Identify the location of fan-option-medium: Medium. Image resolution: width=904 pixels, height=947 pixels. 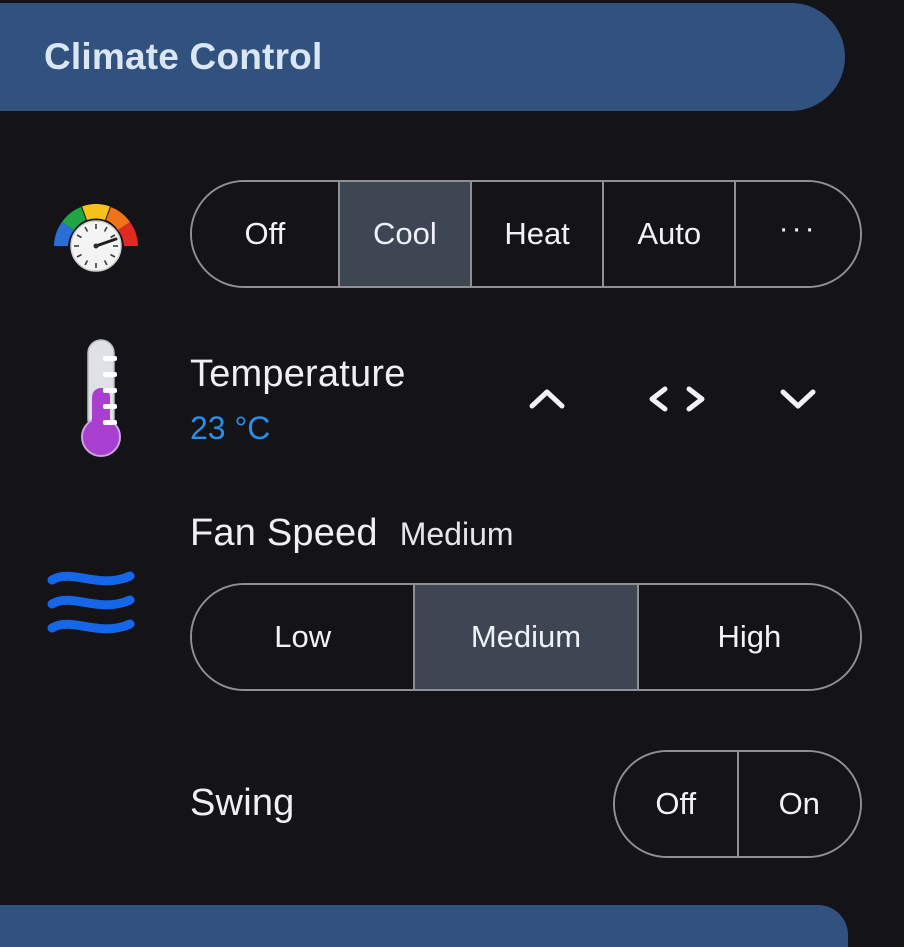
(527, 637).